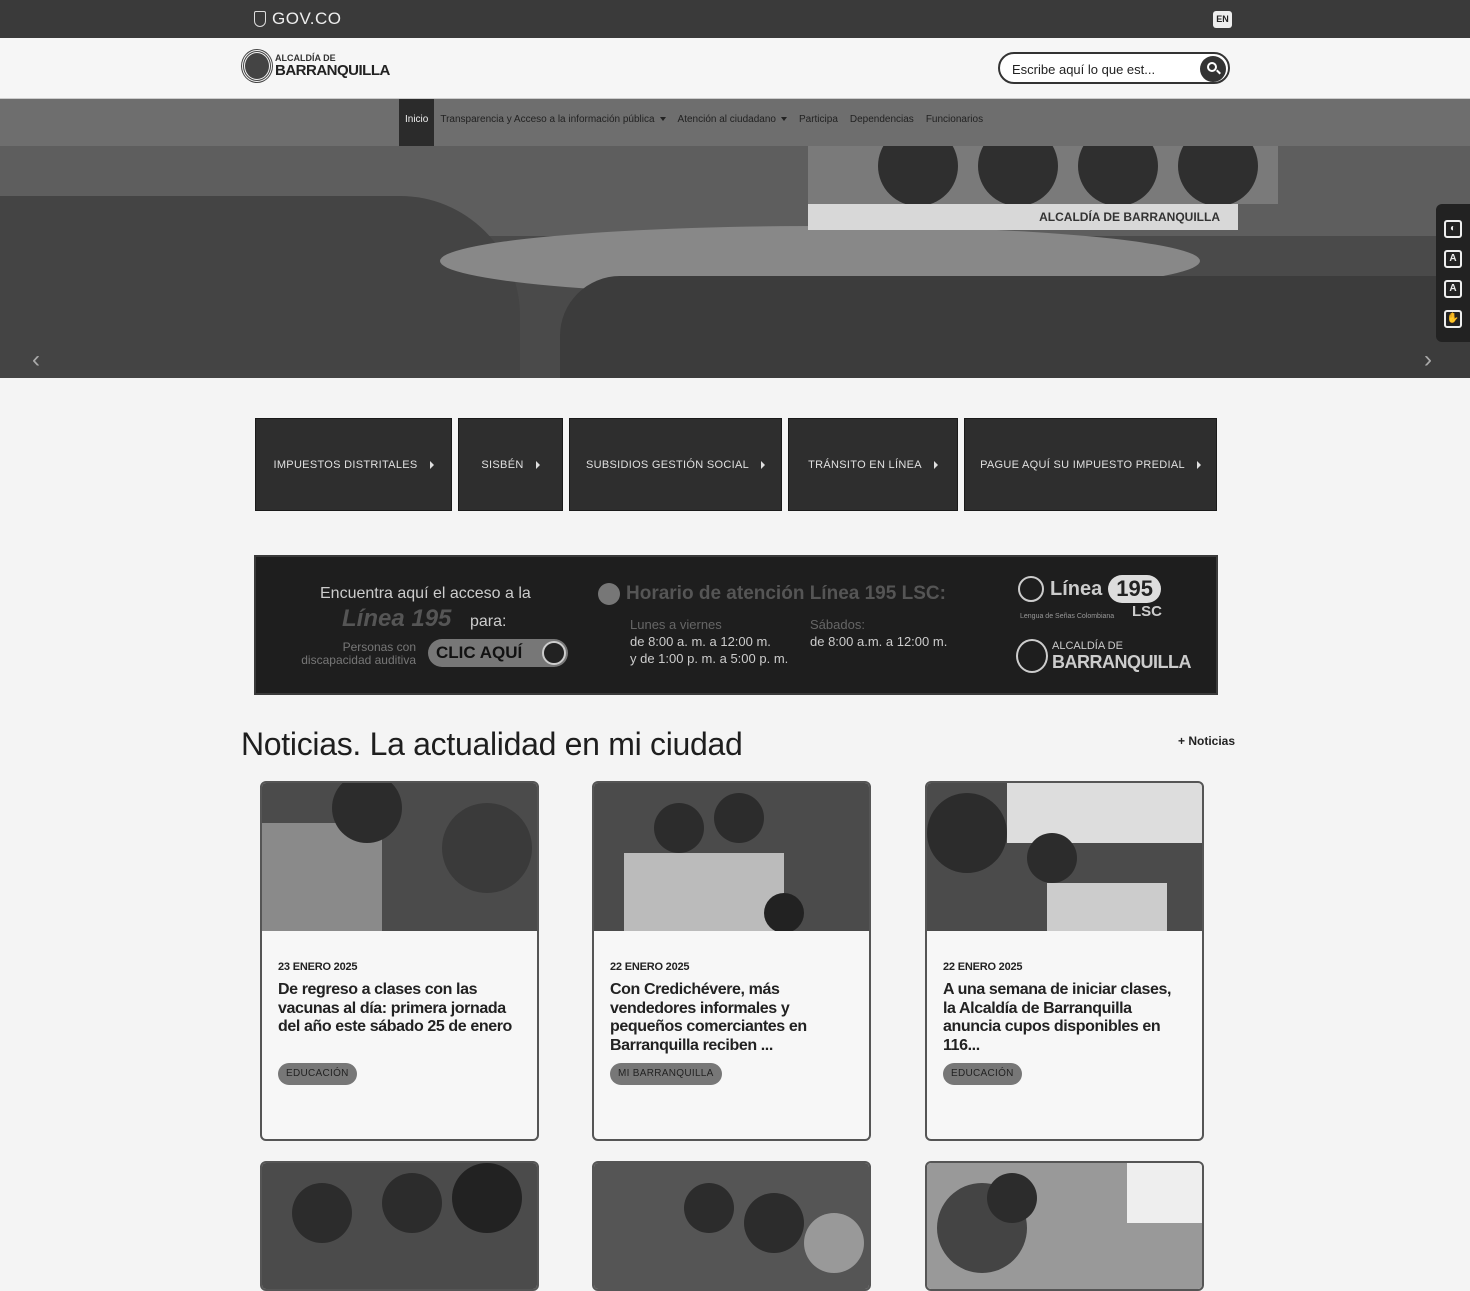 The height and width of the screenshot is (1291, 1470). What do you see at coordinates (732, 122) in the screenshot?
I see `nav-item-atencion: Atención al ciudadano` at bounding box center [732, 122].